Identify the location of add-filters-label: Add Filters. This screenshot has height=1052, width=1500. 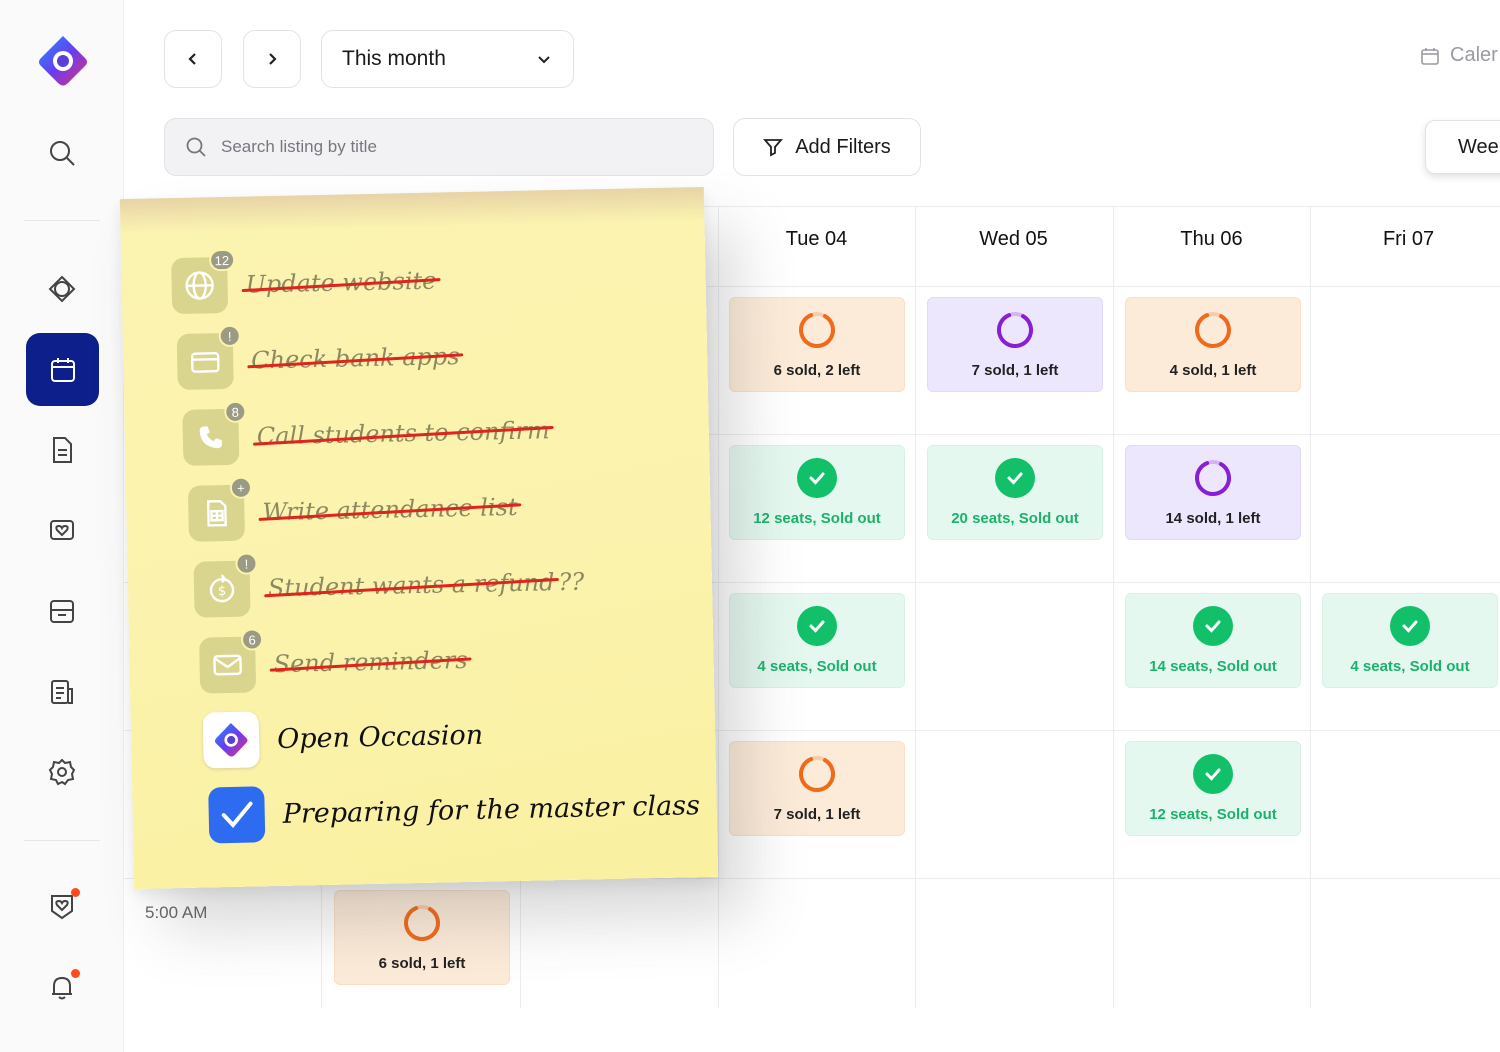
(843, 146).